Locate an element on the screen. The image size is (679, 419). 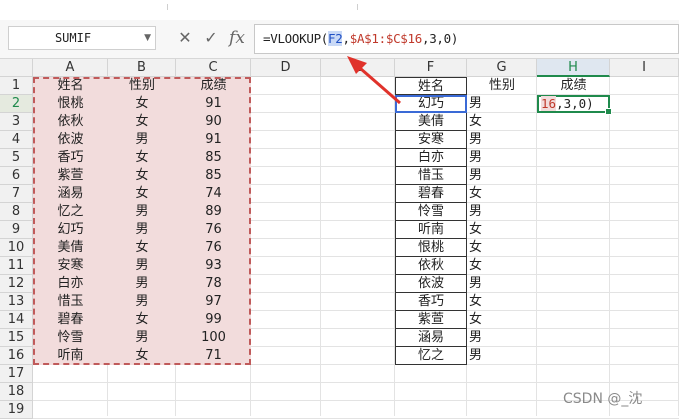
row-header-13: 13 is located at coordinates (16, 302).